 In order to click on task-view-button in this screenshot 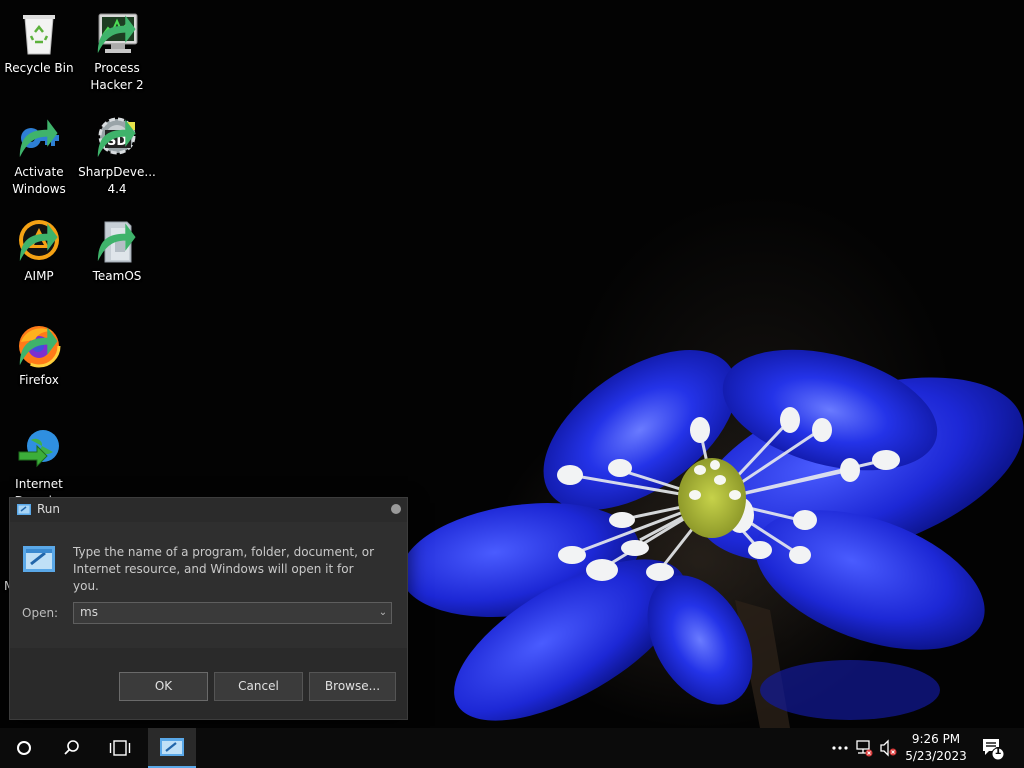, I will do `click(120, 748)`.